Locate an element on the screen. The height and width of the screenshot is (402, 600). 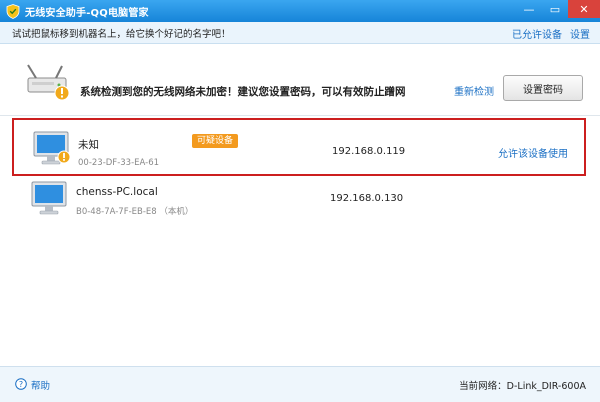
close-button: ✕ is located at coordinates (584, 9).